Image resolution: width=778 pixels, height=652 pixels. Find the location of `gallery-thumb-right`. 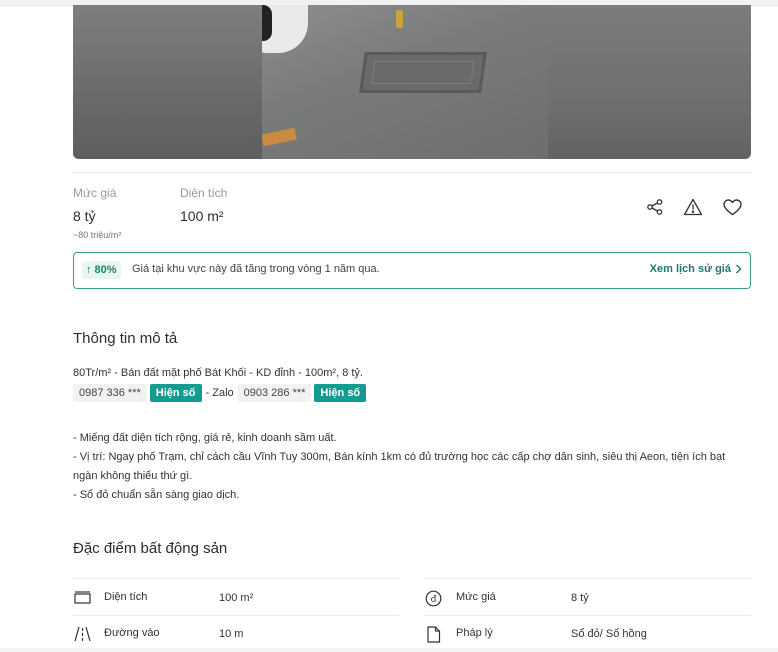

gallery-thumb-right is located at coordinates (649, 82).